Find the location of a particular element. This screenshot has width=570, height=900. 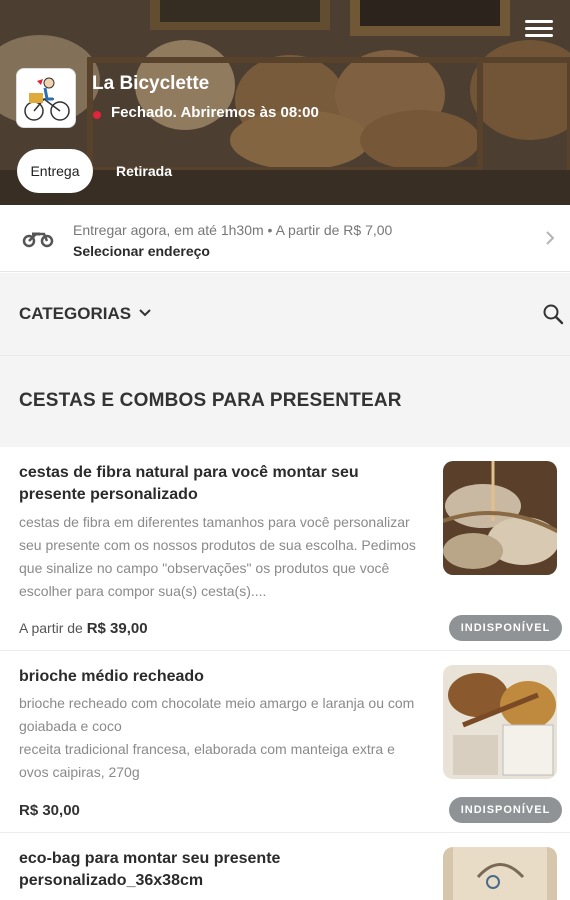

hamburger-menu-icon is located at coordinates (539, 31).